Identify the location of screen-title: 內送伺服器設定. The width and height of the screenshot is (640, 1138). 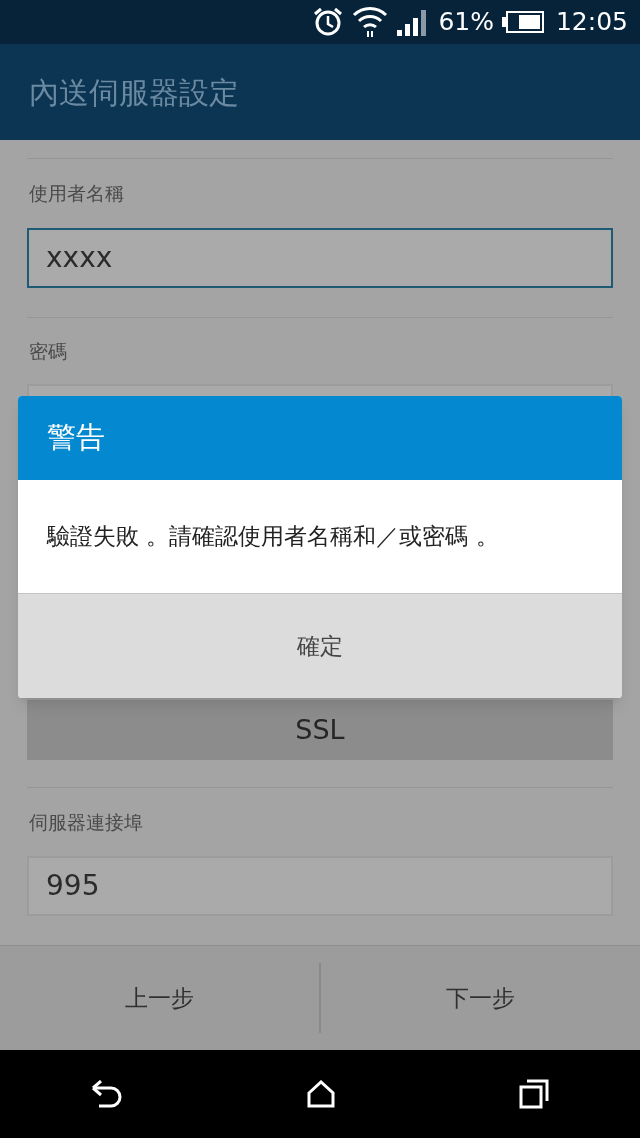
(134, 92).